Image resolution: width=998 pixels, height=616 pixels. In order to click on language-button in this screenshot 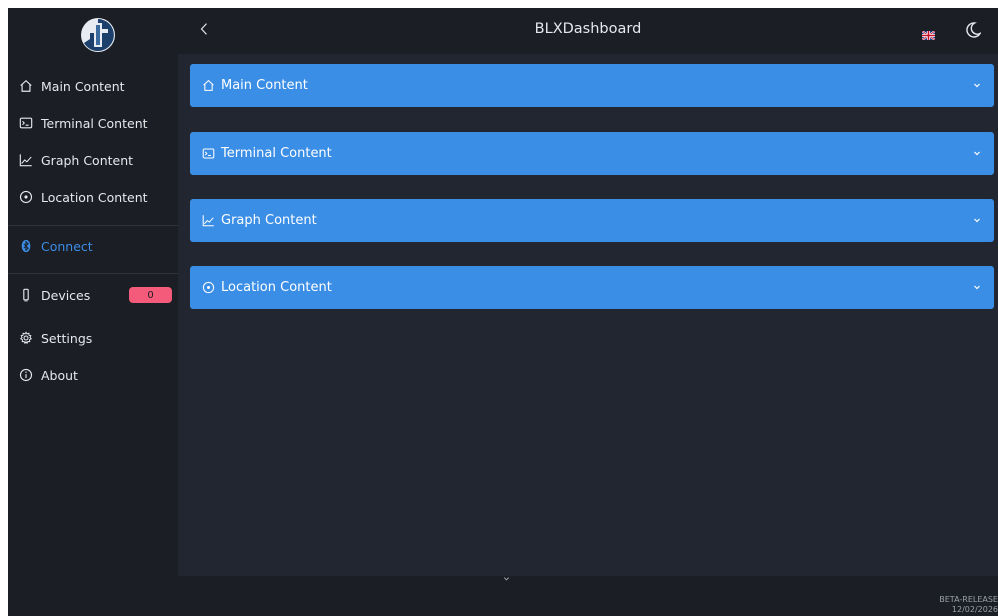, I will do `click(928, 33)`.